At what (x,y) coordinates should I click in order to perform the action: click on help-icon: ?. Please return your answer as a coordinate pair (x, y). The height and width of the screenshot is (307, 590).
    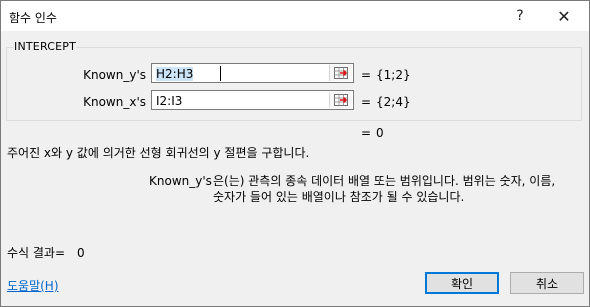
    Looking at the image, I should click on (520, 16).